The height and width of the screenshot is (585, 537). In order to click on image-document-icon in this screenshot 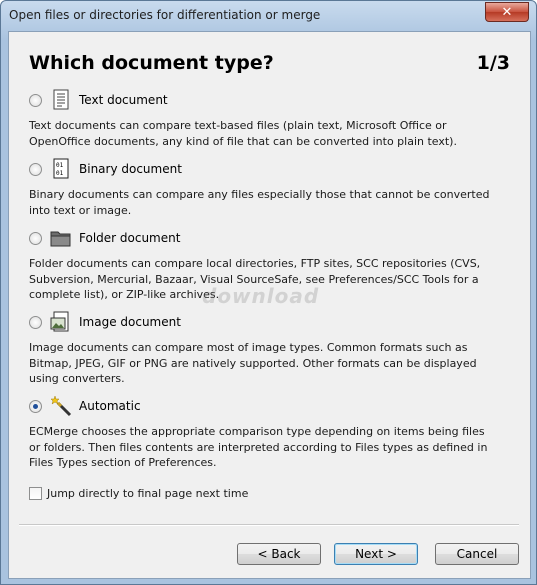, I will do `click(61, 322)`.